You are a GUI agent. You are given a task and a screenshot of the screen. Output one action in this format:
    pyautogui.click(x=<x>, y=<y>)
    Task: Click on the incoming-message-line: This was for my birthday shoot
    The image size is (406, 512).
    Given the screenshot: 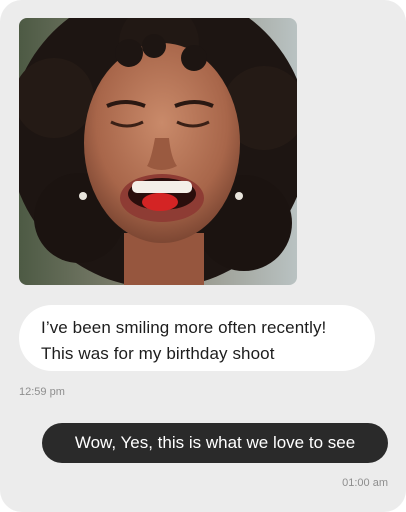 What is the action you would take?
    pyautogui.click(x=158, y=353)
    